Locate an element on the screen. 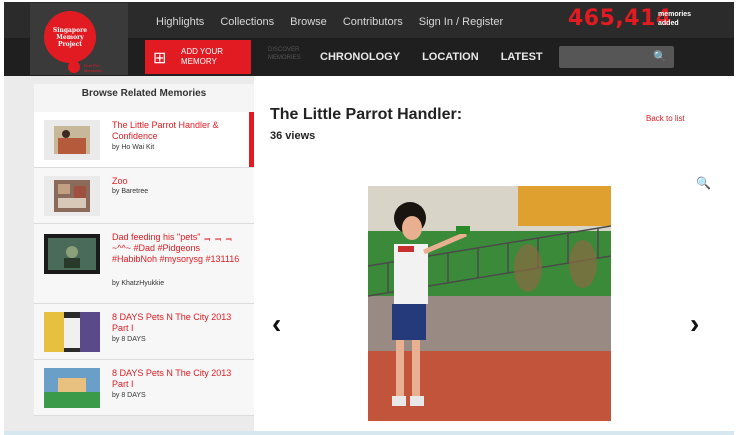  nav-chronology: CHRONOLOGY is located at coordinates (360, 57).